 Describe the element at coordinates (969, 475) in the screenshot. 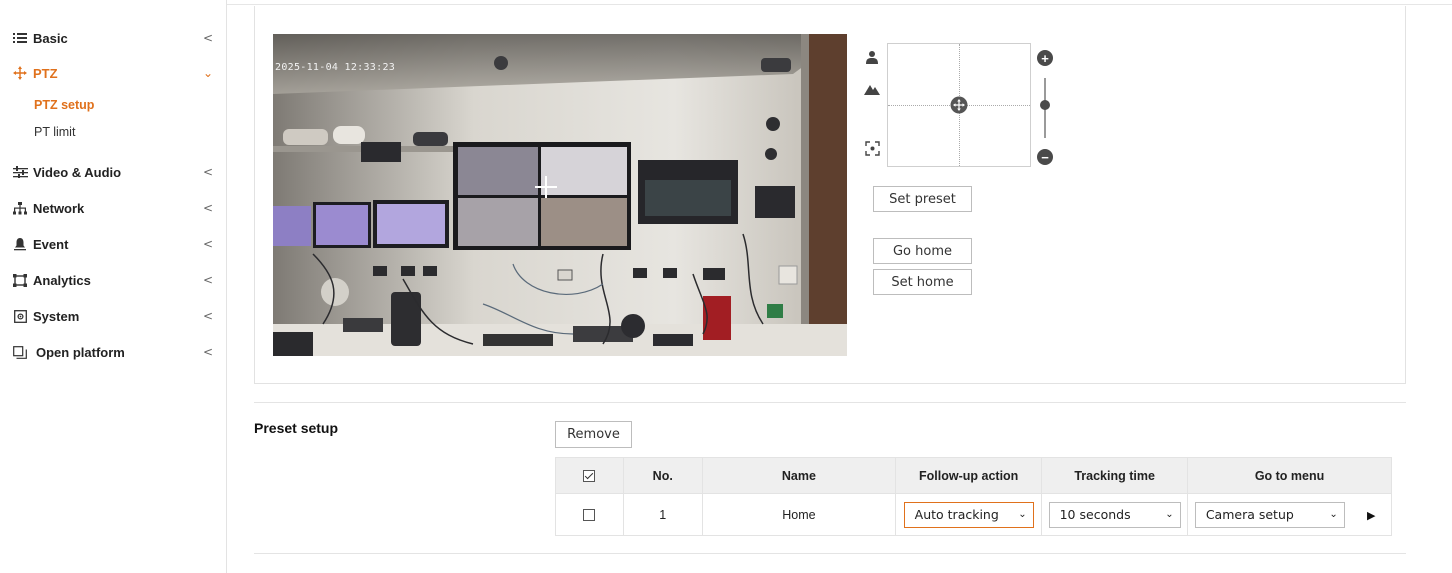

I see `column-header-follow-up: Follow-up action` at that location.